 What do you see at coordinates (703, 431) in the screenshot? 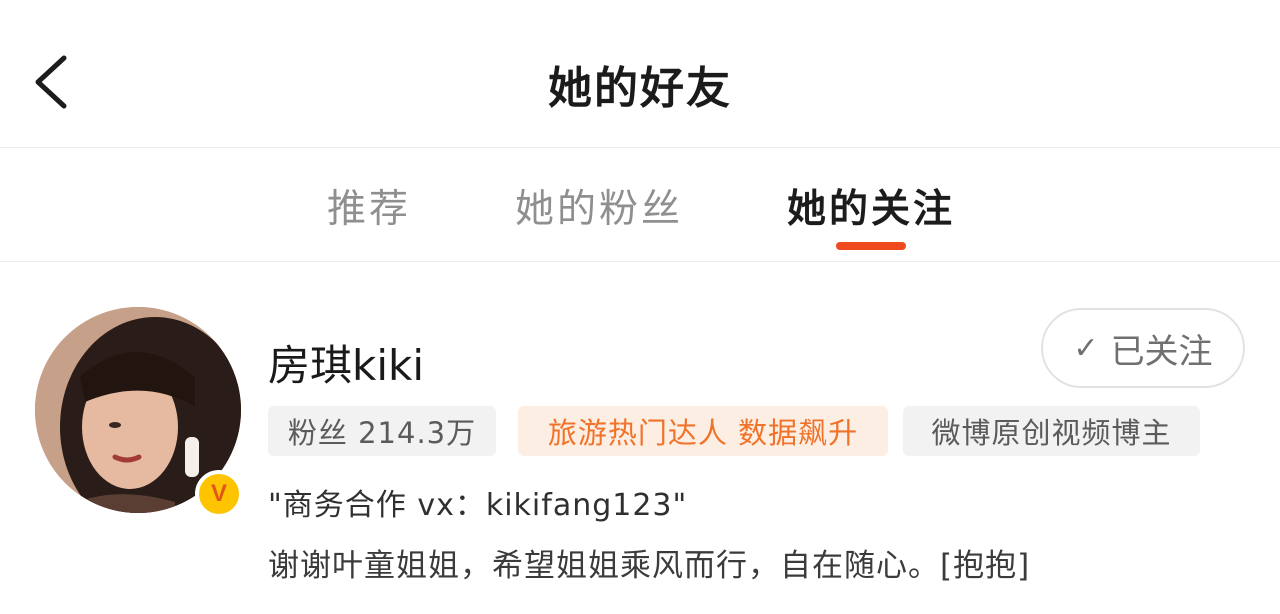
I see `travel-expert-tag: 旅游热门达人 数据飙升` at bounding box center [703, 431].